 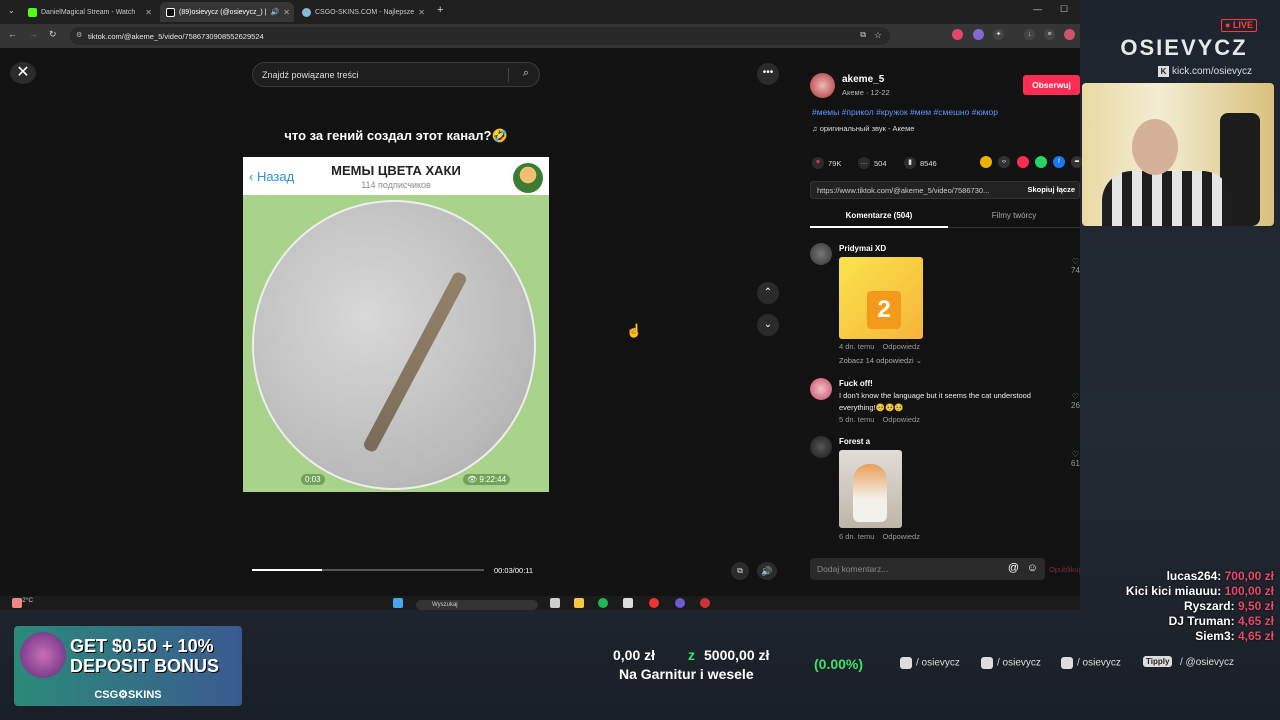 What do you see at coordinates (275, 12) in the screenshot?
I see `speaker-icon: 🔊` at bounding box center [275, 12].